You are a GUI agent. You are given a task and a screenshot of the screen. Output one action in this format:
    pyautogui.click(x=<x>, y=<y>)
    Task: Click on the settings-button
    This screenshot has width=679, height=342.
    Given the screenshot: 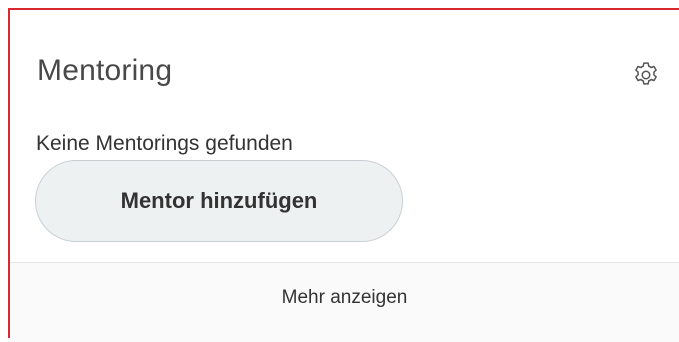 What is the action you would take?
    pyautogui.click(x=646, y=75)
    